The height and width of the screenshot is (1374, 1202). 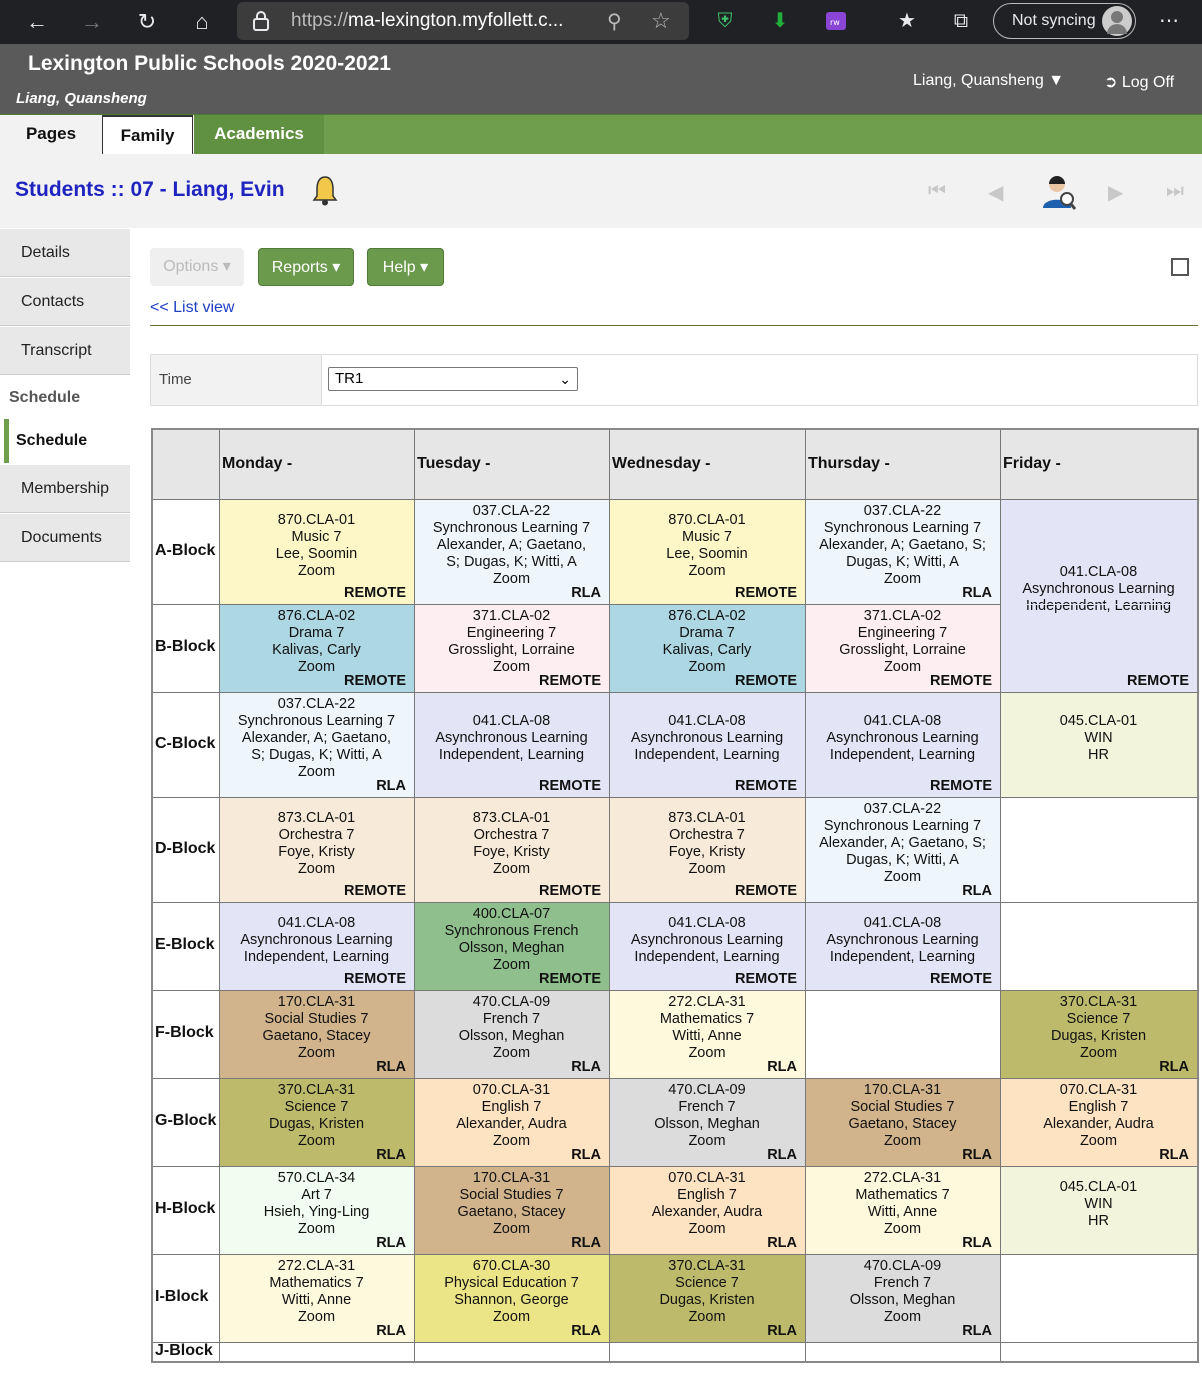 I want to click on user-menu: Liang, Quansheng ▼, so click(x=988, y=81).